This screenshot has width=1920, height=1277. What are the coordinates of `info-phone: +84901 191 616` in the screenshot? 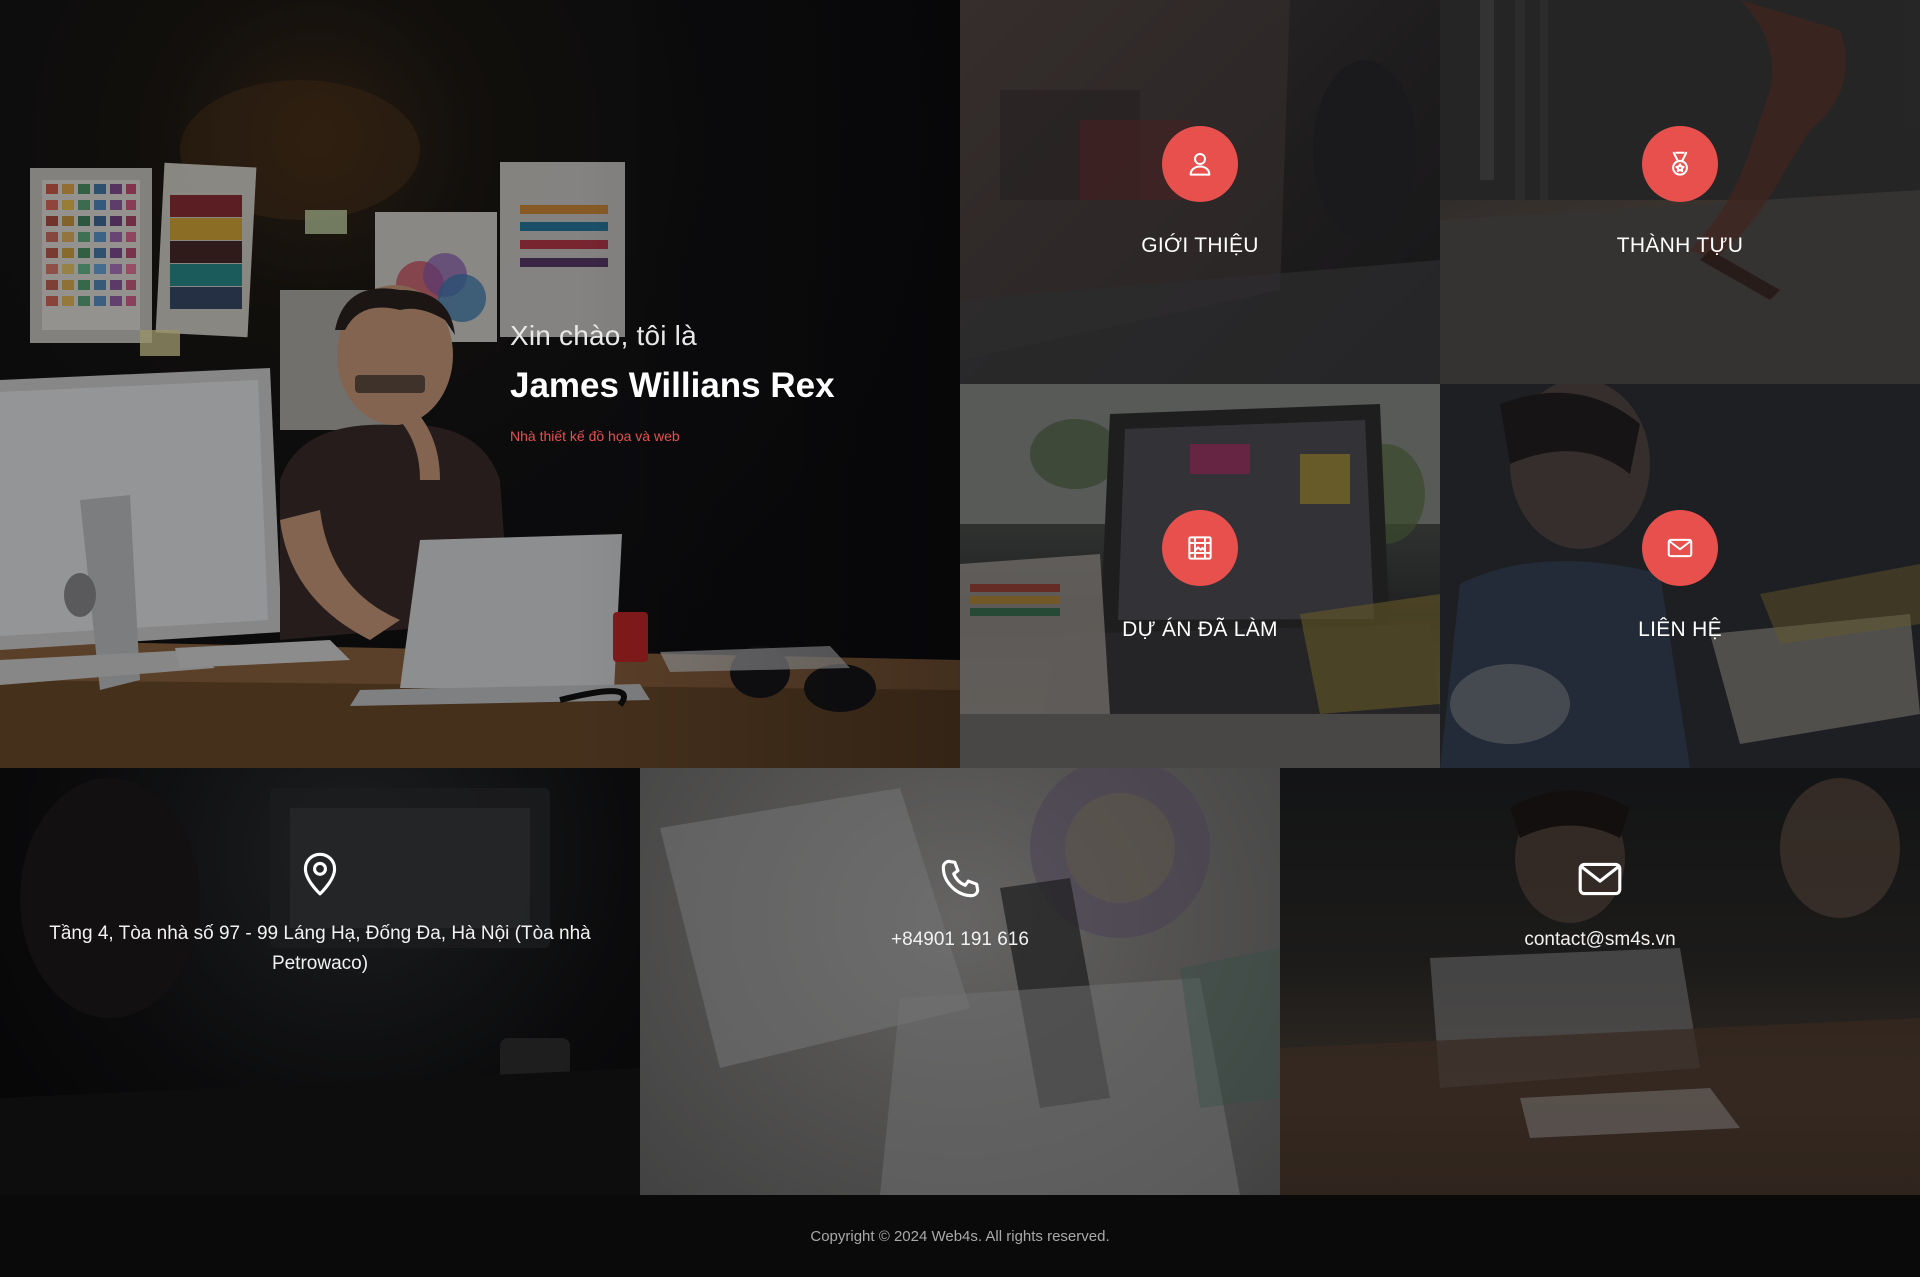 It's located at (960, 981).